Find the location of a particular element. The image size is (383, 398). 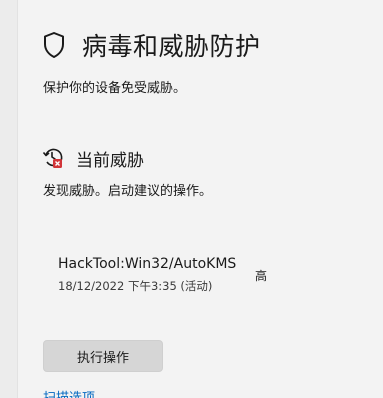

threat-history-icon is located at coordinates (53, 158).